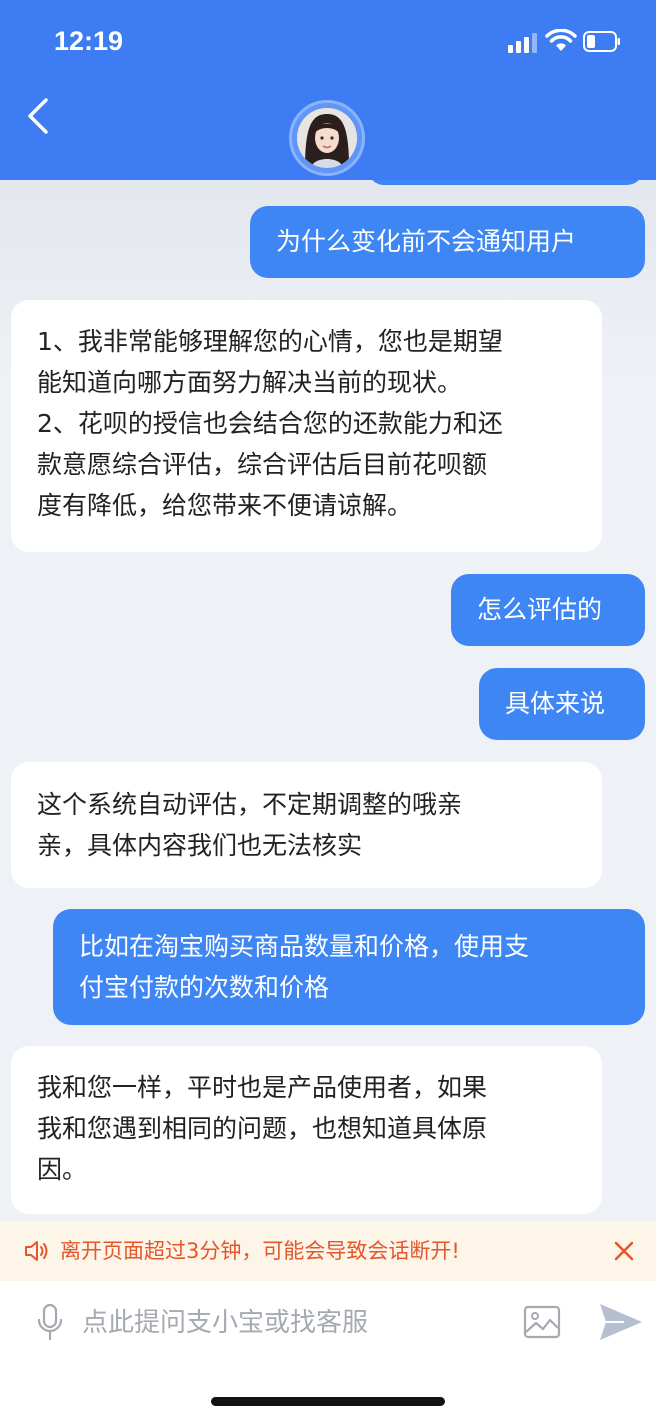  Describe the element at coordinates (426, 241) in the screenshot. I see `message-text: 为什么变化前不会通知用户` at that location.